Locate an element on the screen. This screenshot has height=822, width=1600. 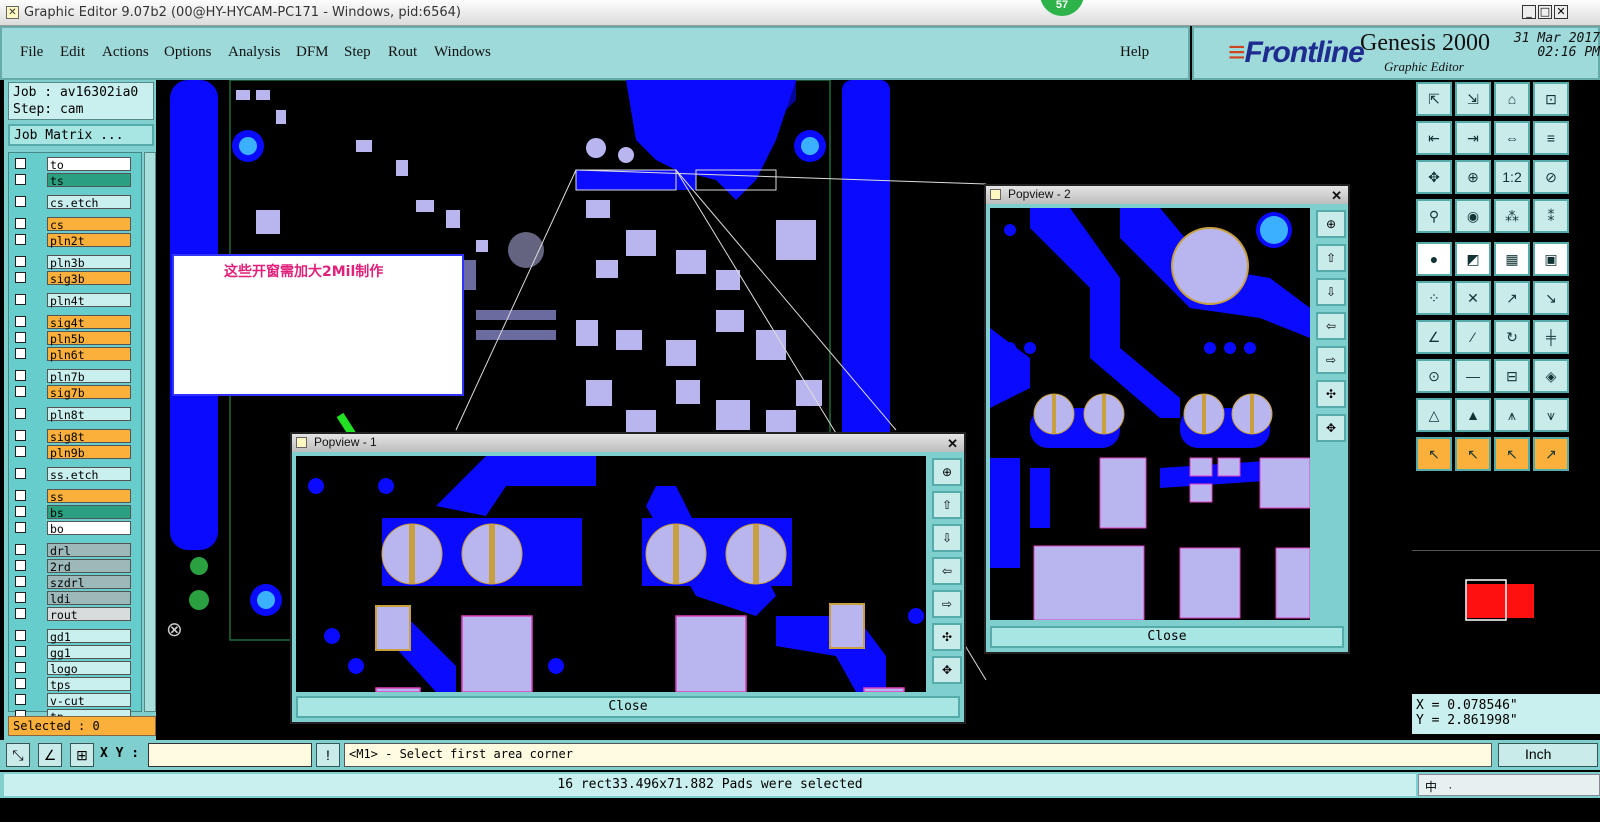
snap-icon: ⤡ is located at coordinates (18, 755).